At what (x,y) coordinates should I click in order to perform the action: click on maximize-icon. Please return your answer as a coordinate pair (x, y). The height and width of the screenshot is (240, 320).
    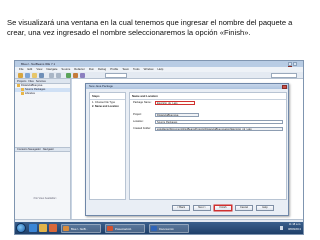
    Looking at the image, I should click on (295, 64).